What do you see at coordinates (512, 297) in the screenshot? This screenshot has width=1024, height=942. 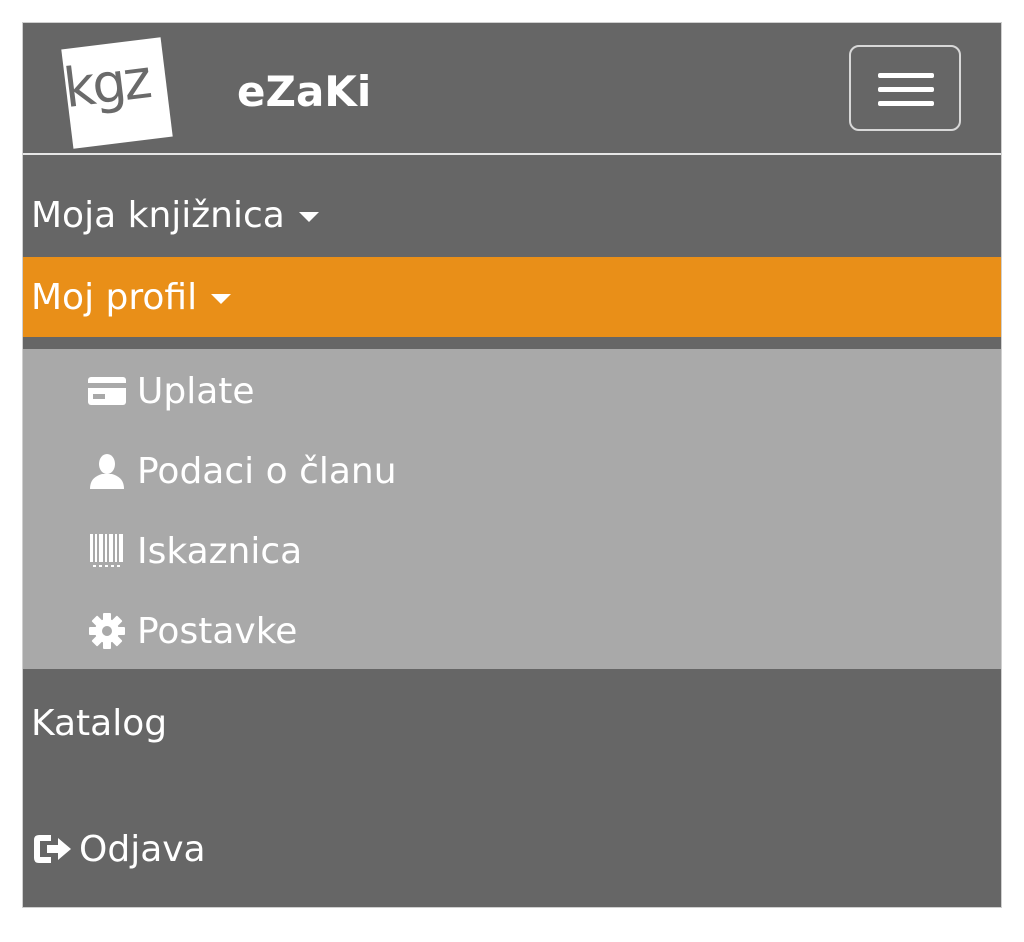 I see `nav-item-my-profile: Moj profil` at bounding box center [512, 297].